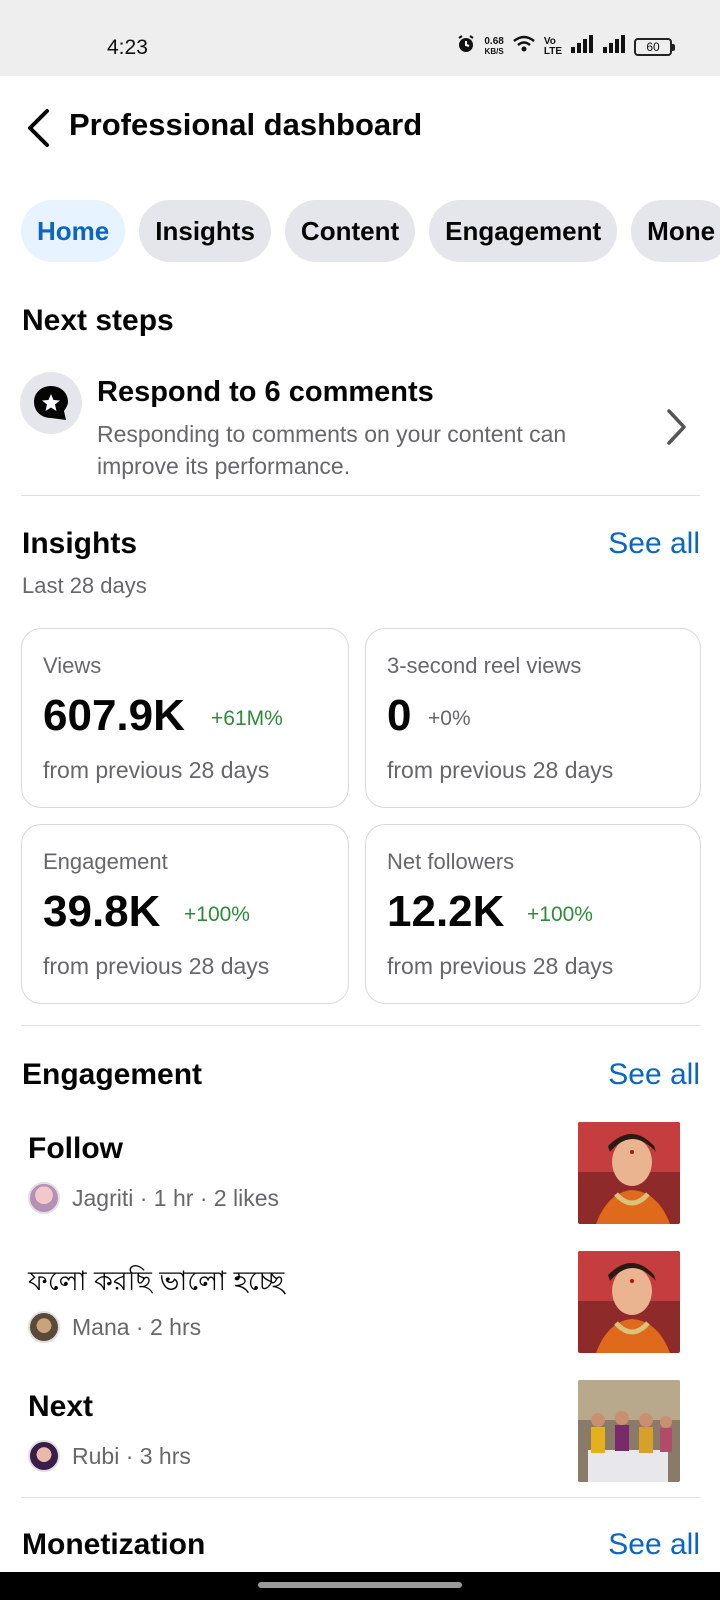 The height and width of the screenshot is (1600, 720). I want to click on comment-text: ফলো করছি ভালো হচ্ছে, so click(156, 1281).